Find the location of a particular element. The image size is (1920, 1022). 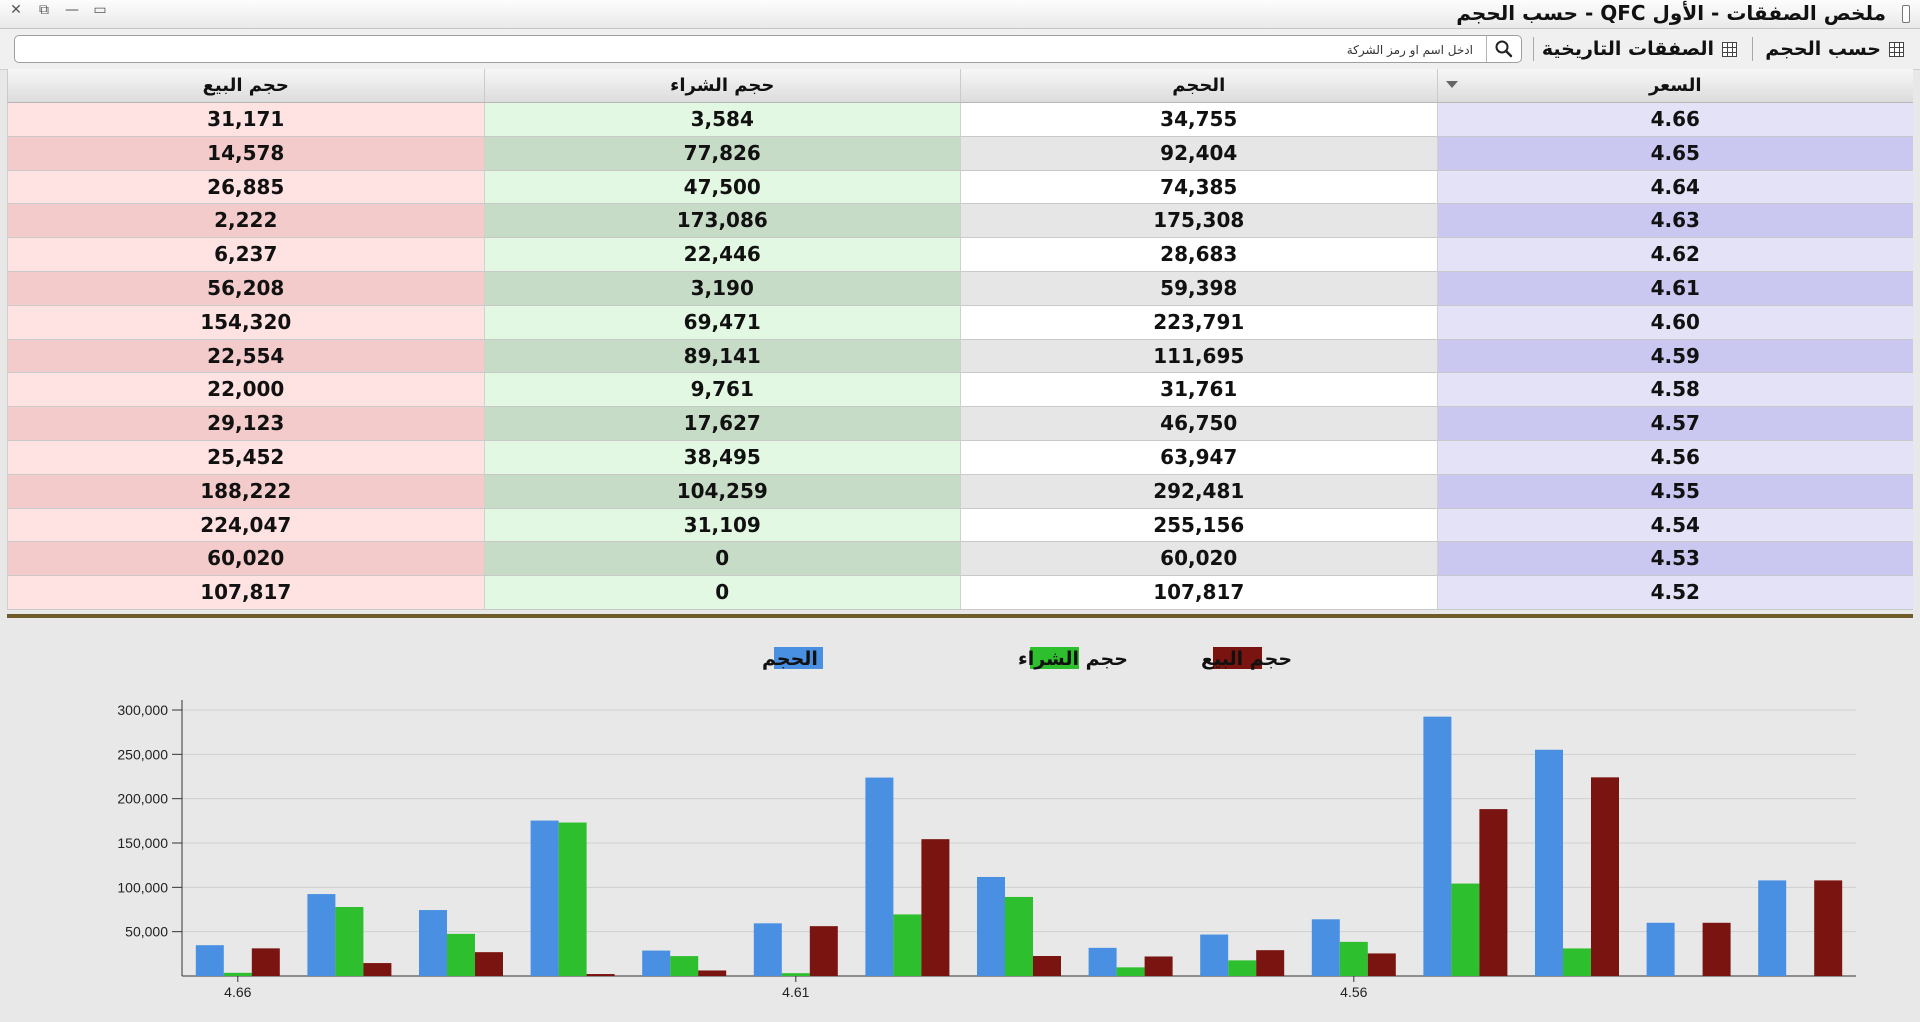

volume-cell: 111,695 is located at coordinates (1198, 356).